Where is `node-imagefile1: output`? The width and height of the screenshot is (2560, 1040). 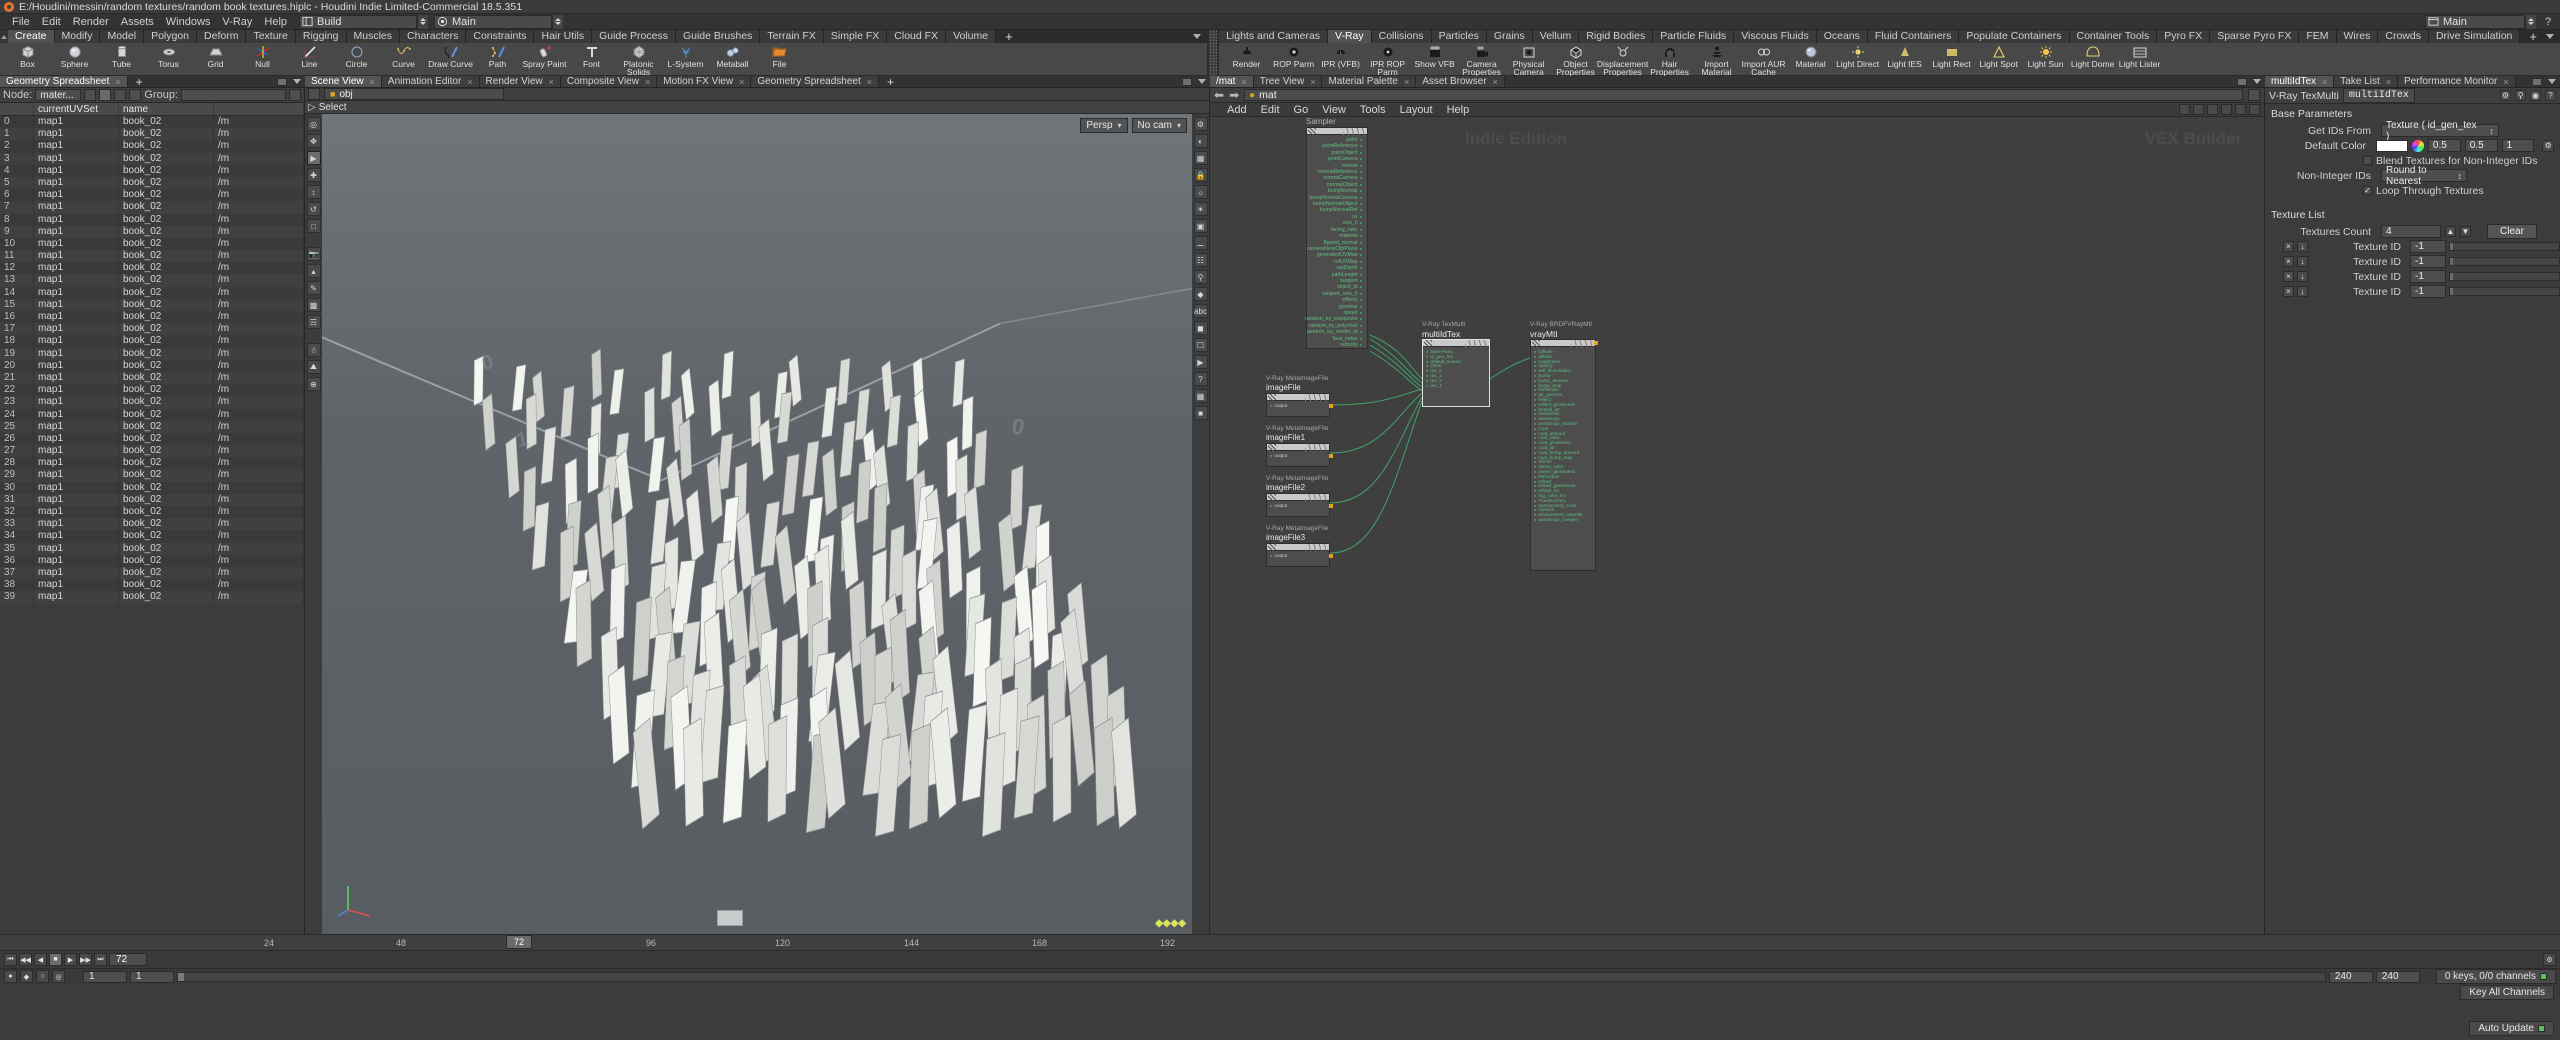
node-imagefile1: output is located at coordinates (1299, 455).